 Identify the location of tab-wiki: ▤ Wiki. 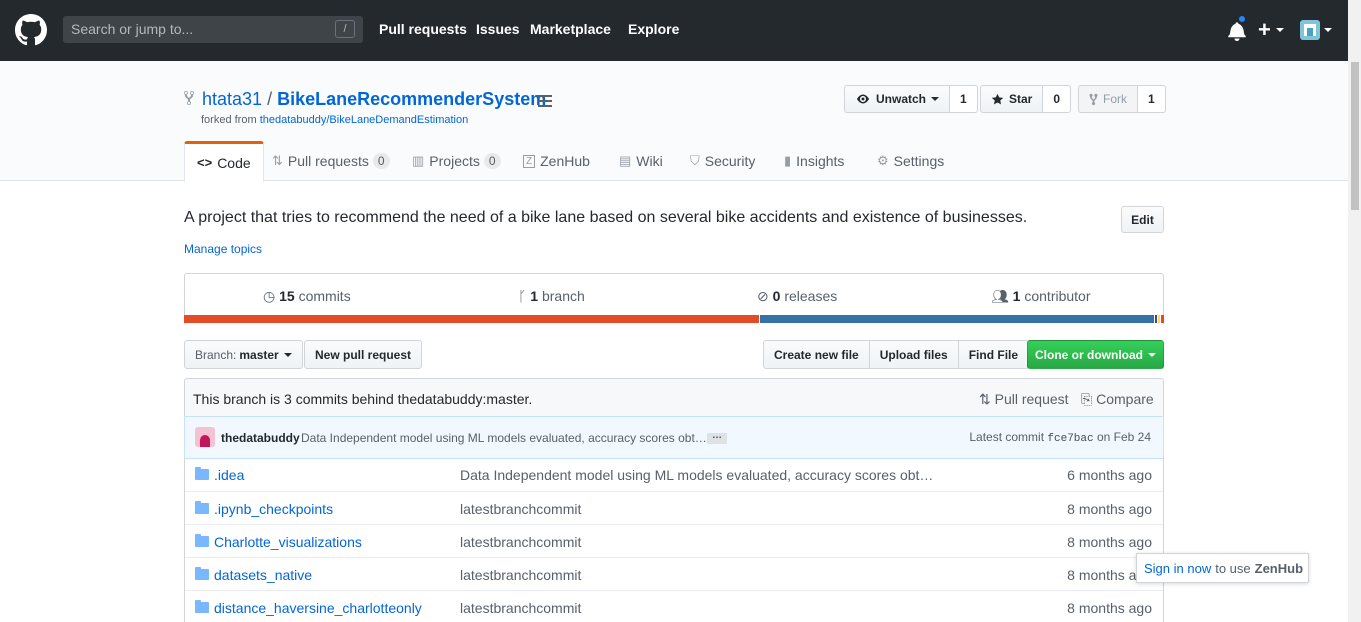
(641, 161).